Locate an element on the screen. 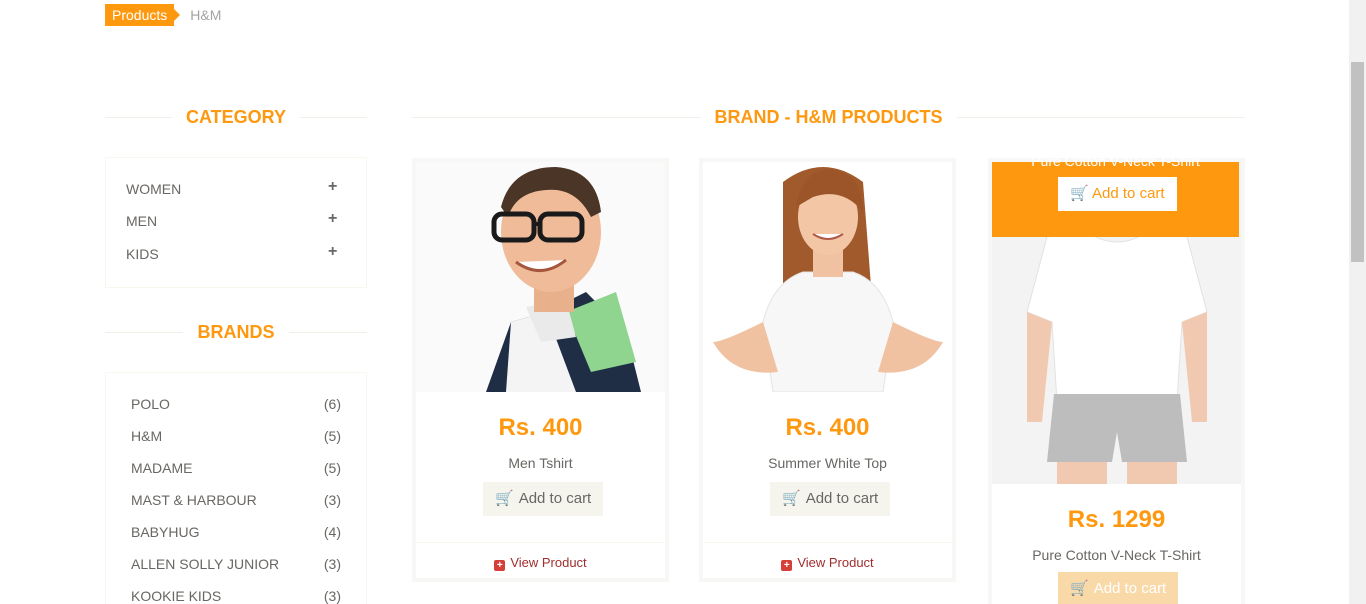 Image resolution: width=1366 pixels, height=604 pixels. vertical-scrollbar is located at coordinates (1357, 302).